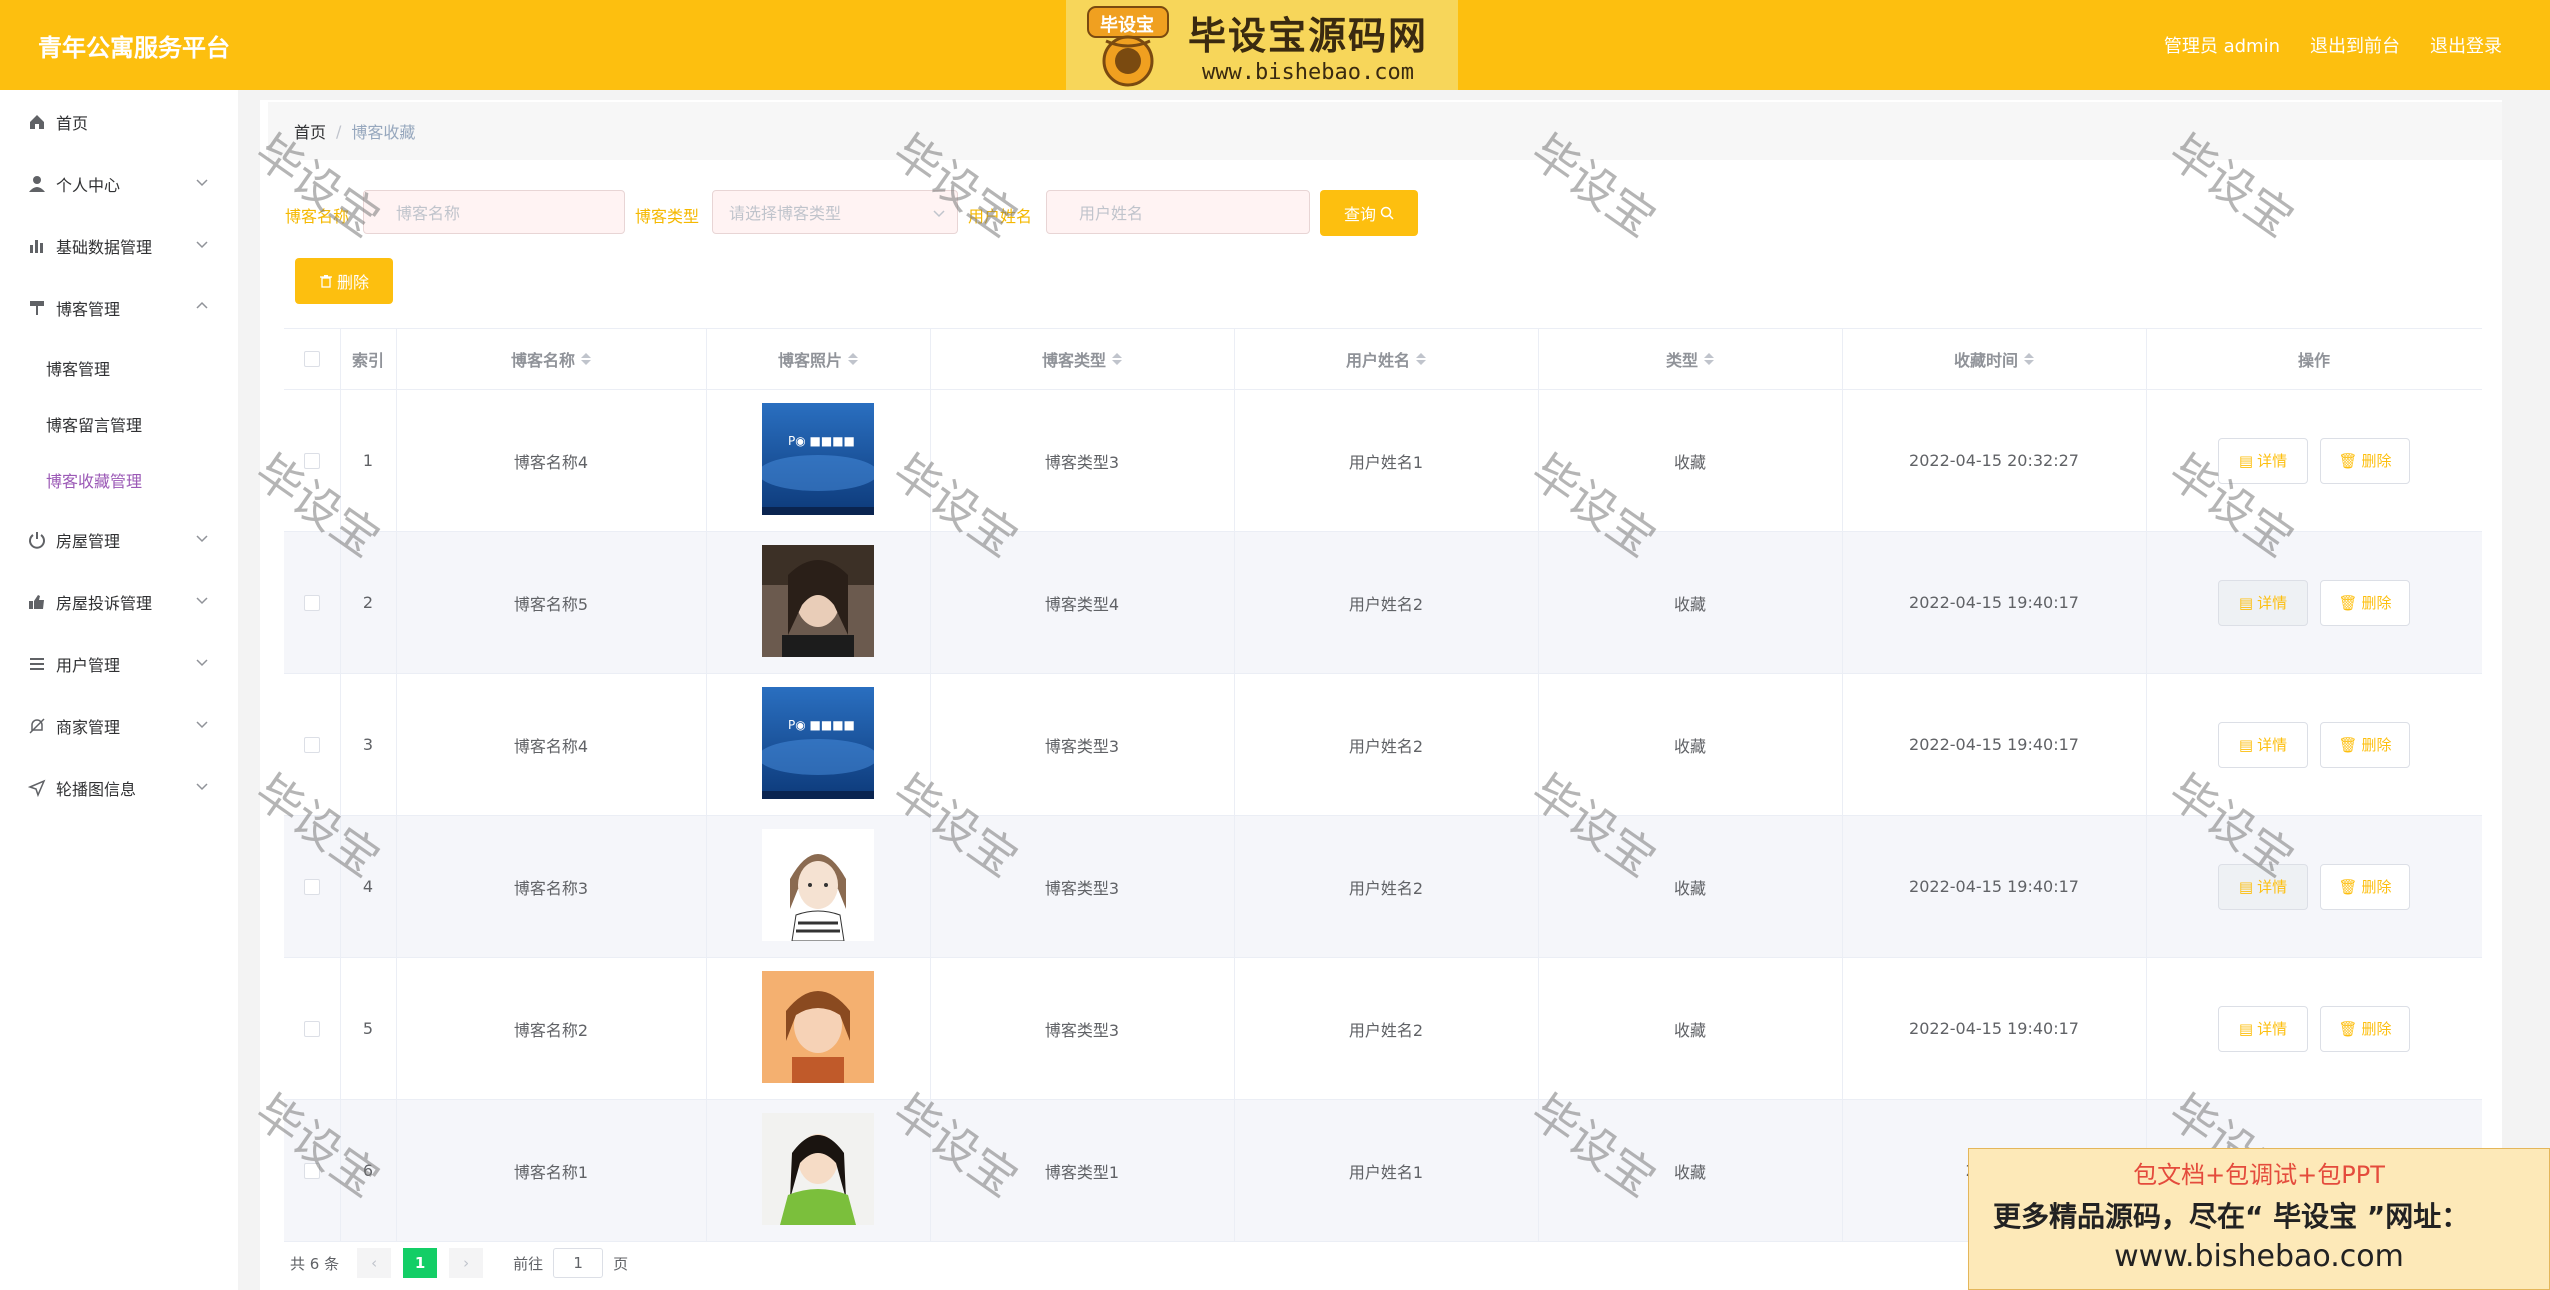 The image size is (2550, 1290). What do you see at coordinates (1387, 213) in the screenshot?
I see `search-icon` at bounding box center [1387, 213].